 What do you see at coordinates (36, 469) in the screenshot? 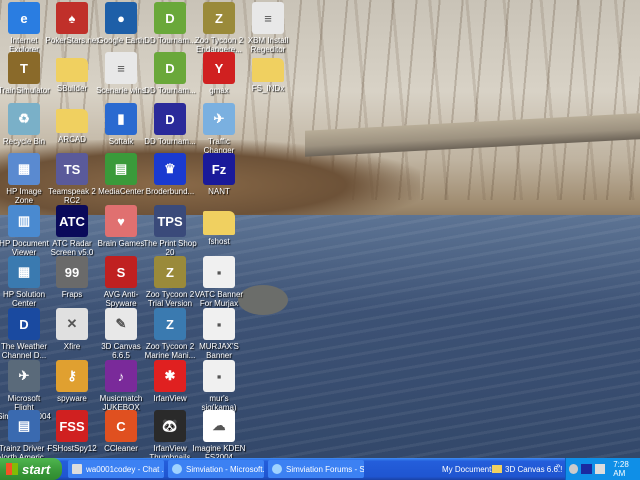
I see `start-label: start` at bounding box center [36, 469].